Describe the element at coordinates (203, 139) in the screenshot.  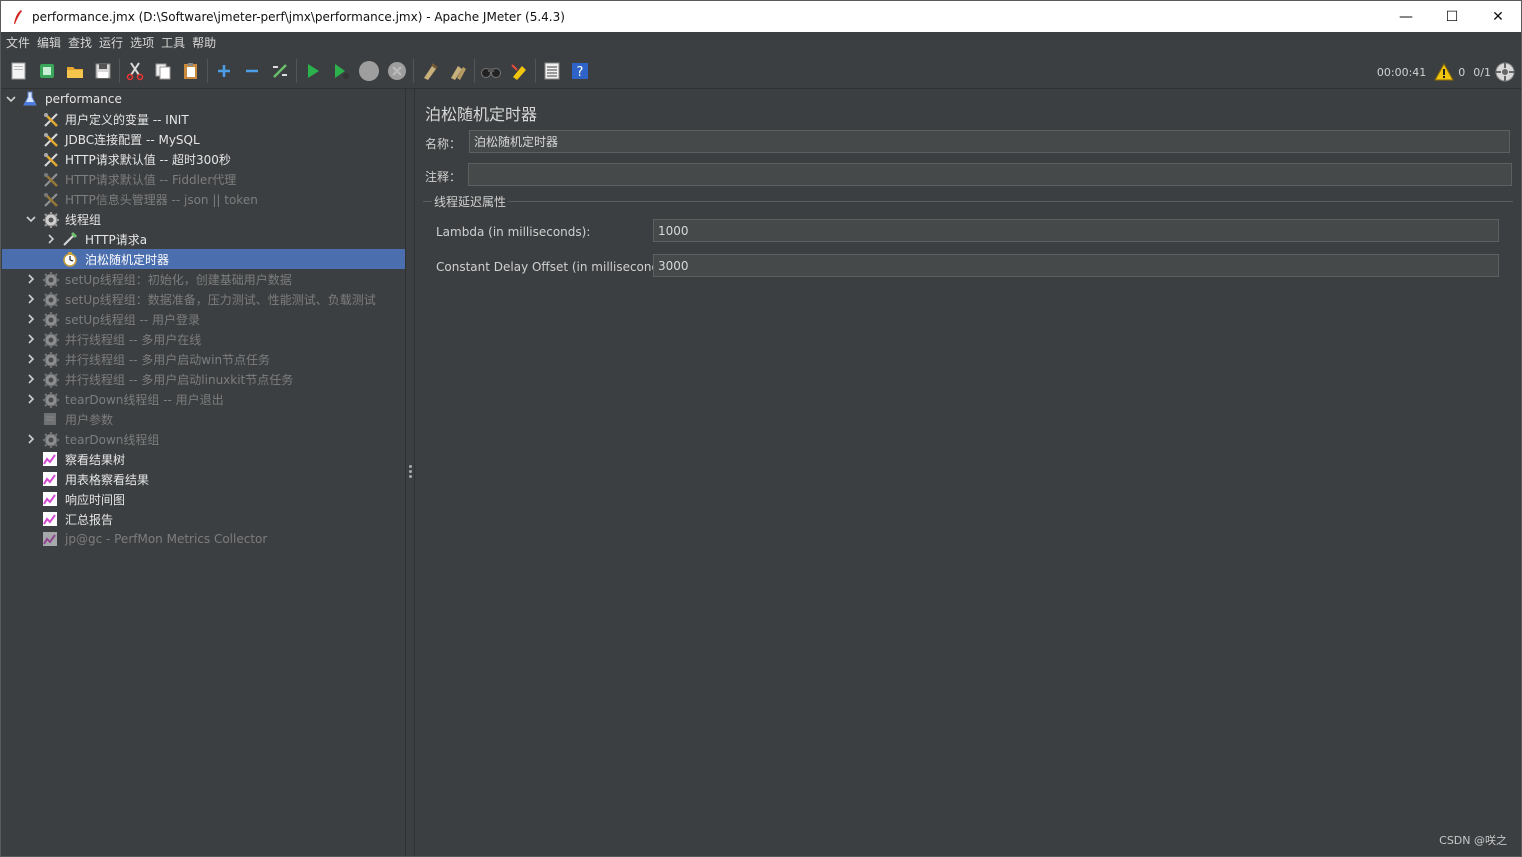
I see `tree-node: JDBC连接配置 -- MySQL` at that location.